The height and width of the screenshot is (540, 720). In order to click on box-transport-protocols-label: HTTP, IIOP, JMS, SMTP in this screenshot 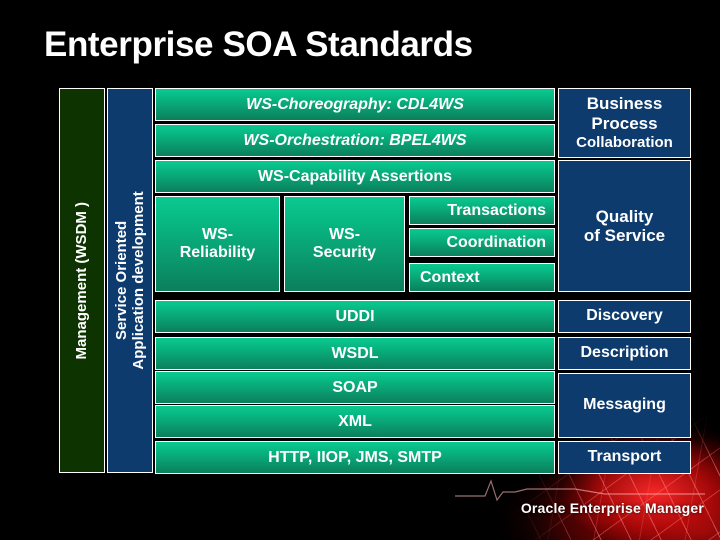, I will do `click(355, 457)`.